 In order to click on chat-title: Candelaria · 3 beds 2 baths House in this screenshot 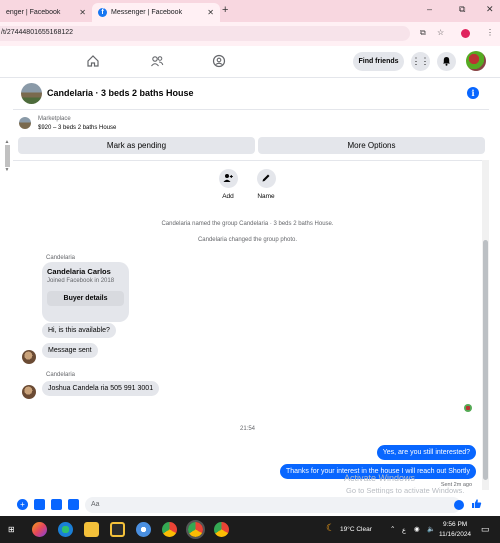, I will do `click(120, 93)`.